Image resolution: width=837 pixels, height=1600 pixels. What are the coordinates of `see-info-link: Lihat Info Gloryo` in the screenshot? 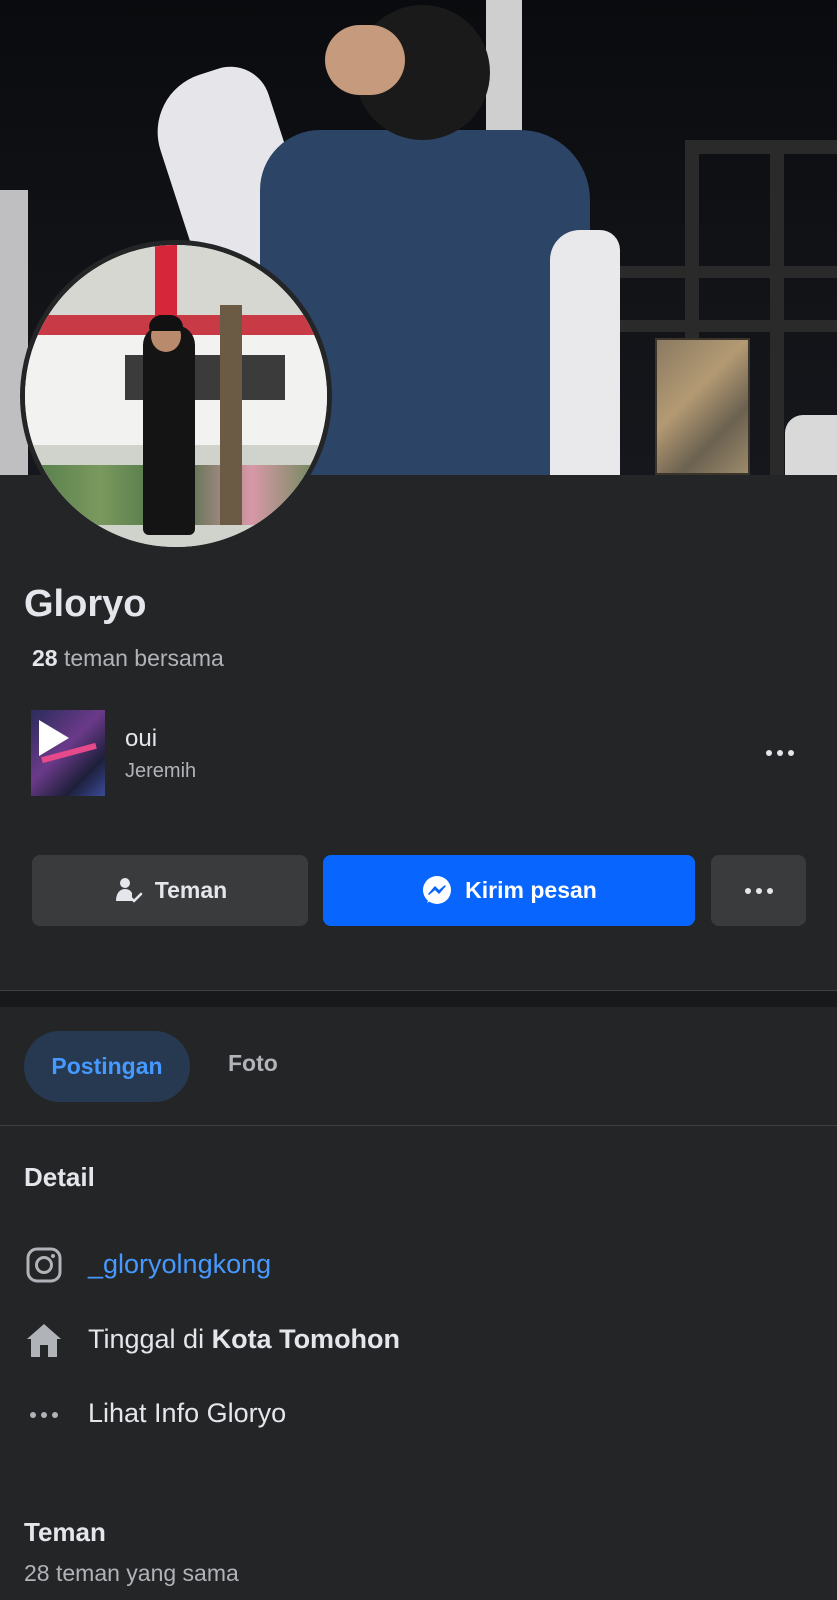 It's located at (187, 1413).